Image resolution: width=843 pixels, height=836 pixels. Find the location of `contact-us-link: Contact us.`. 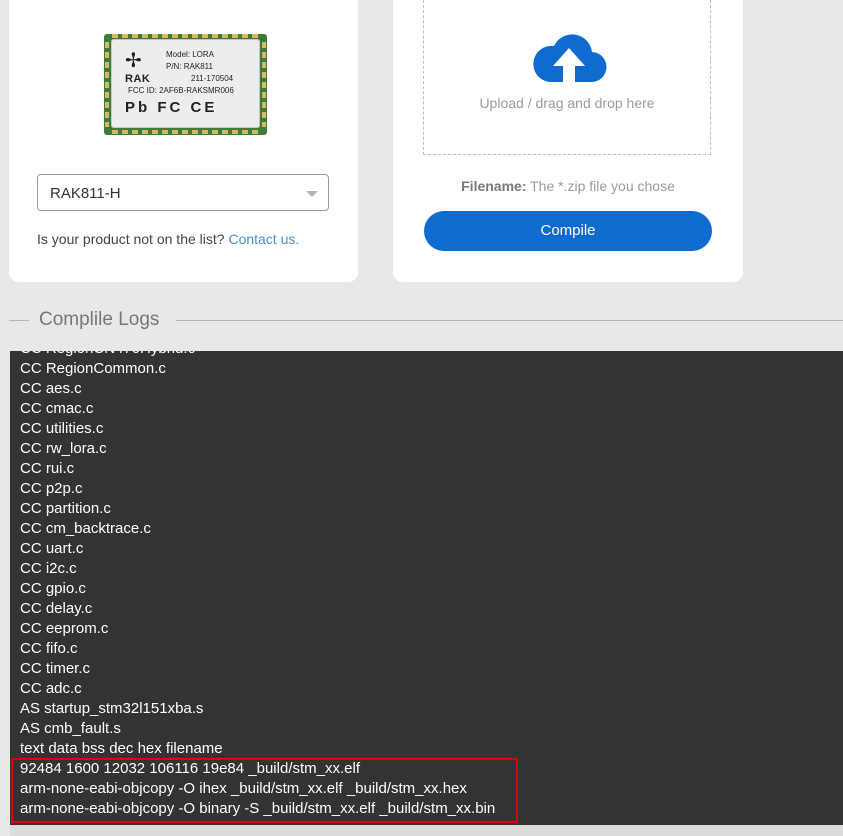

contact-us-link: Contact us. is located at coordinates (263, 239).